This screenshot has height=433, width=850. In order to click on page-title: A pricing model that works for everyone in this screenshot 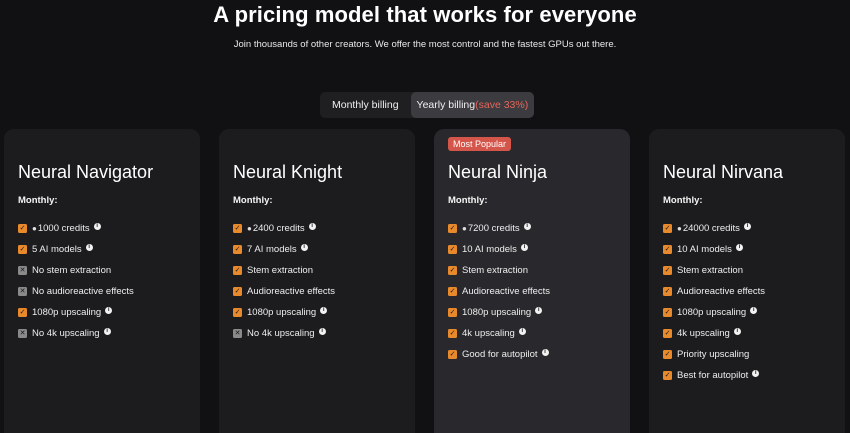, I will do `click(425, 14)`.